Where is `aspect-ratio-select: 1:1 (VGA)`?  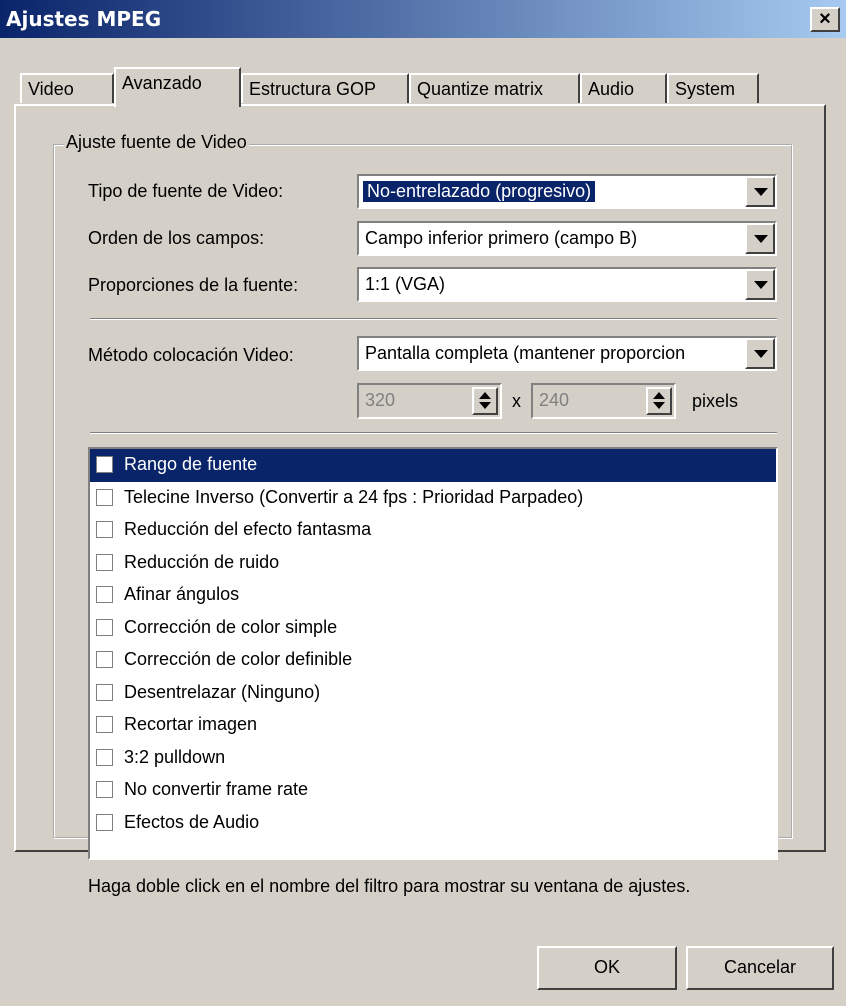 aspect-ratio-select: 1:1 (VGA) is located at coordinates (567, 284).